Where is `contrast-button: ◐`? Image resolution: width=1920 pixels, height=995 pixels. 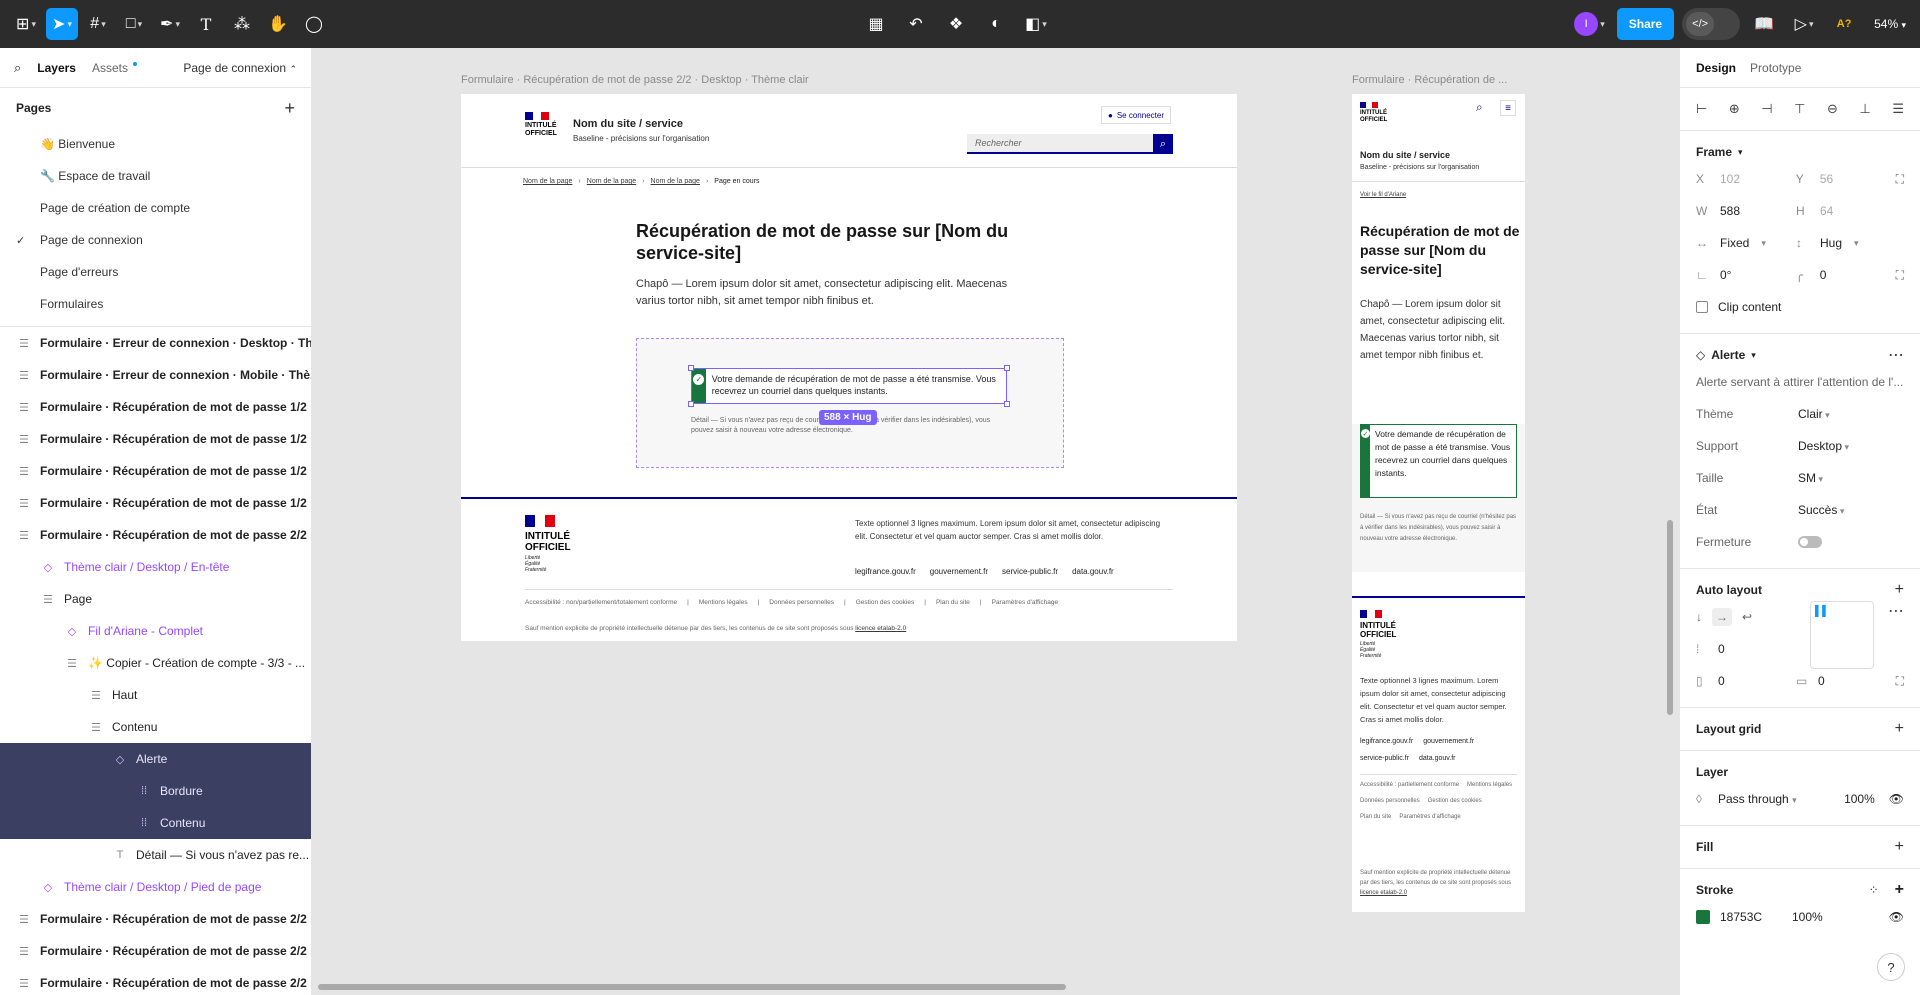 contrast-button: ◐ is located at coordinates (996, 24).